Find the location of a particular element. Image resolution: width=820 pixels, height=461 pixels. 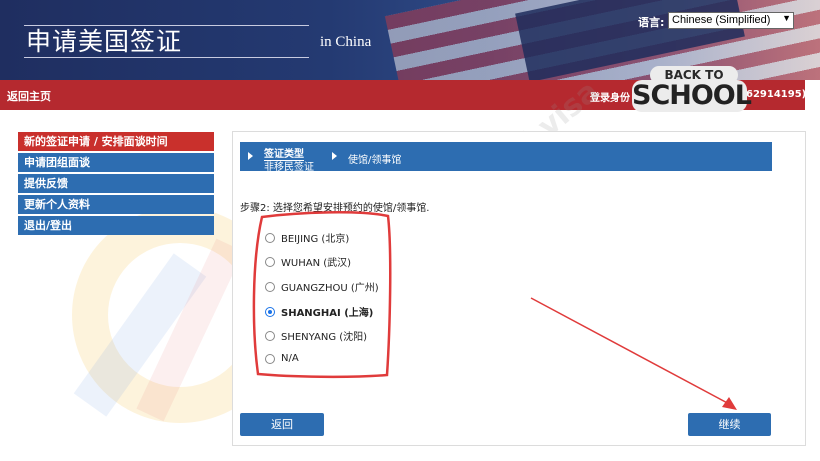

login-identity-suffix: 62914195) is located at coordinates (776, 94).